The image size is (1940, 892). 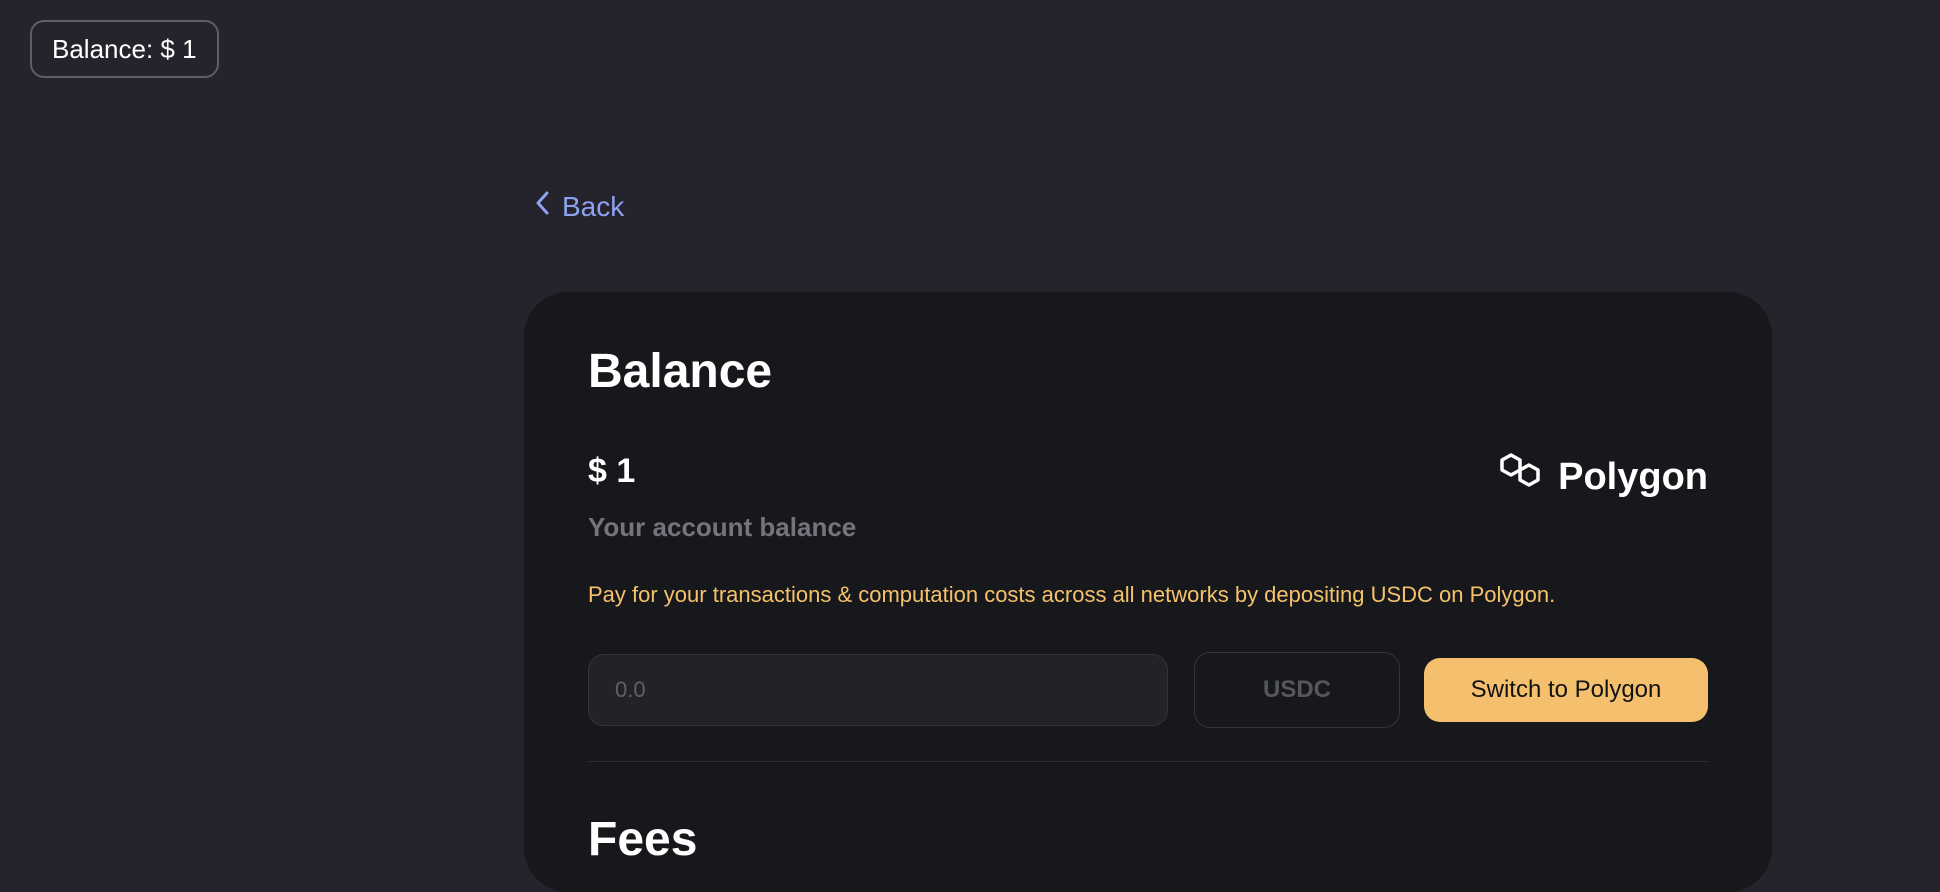 What do you see at coordinates (722, 527) in the screenshot?
I see `balance-caption: Your account balance` at bounding box center [722, 527].